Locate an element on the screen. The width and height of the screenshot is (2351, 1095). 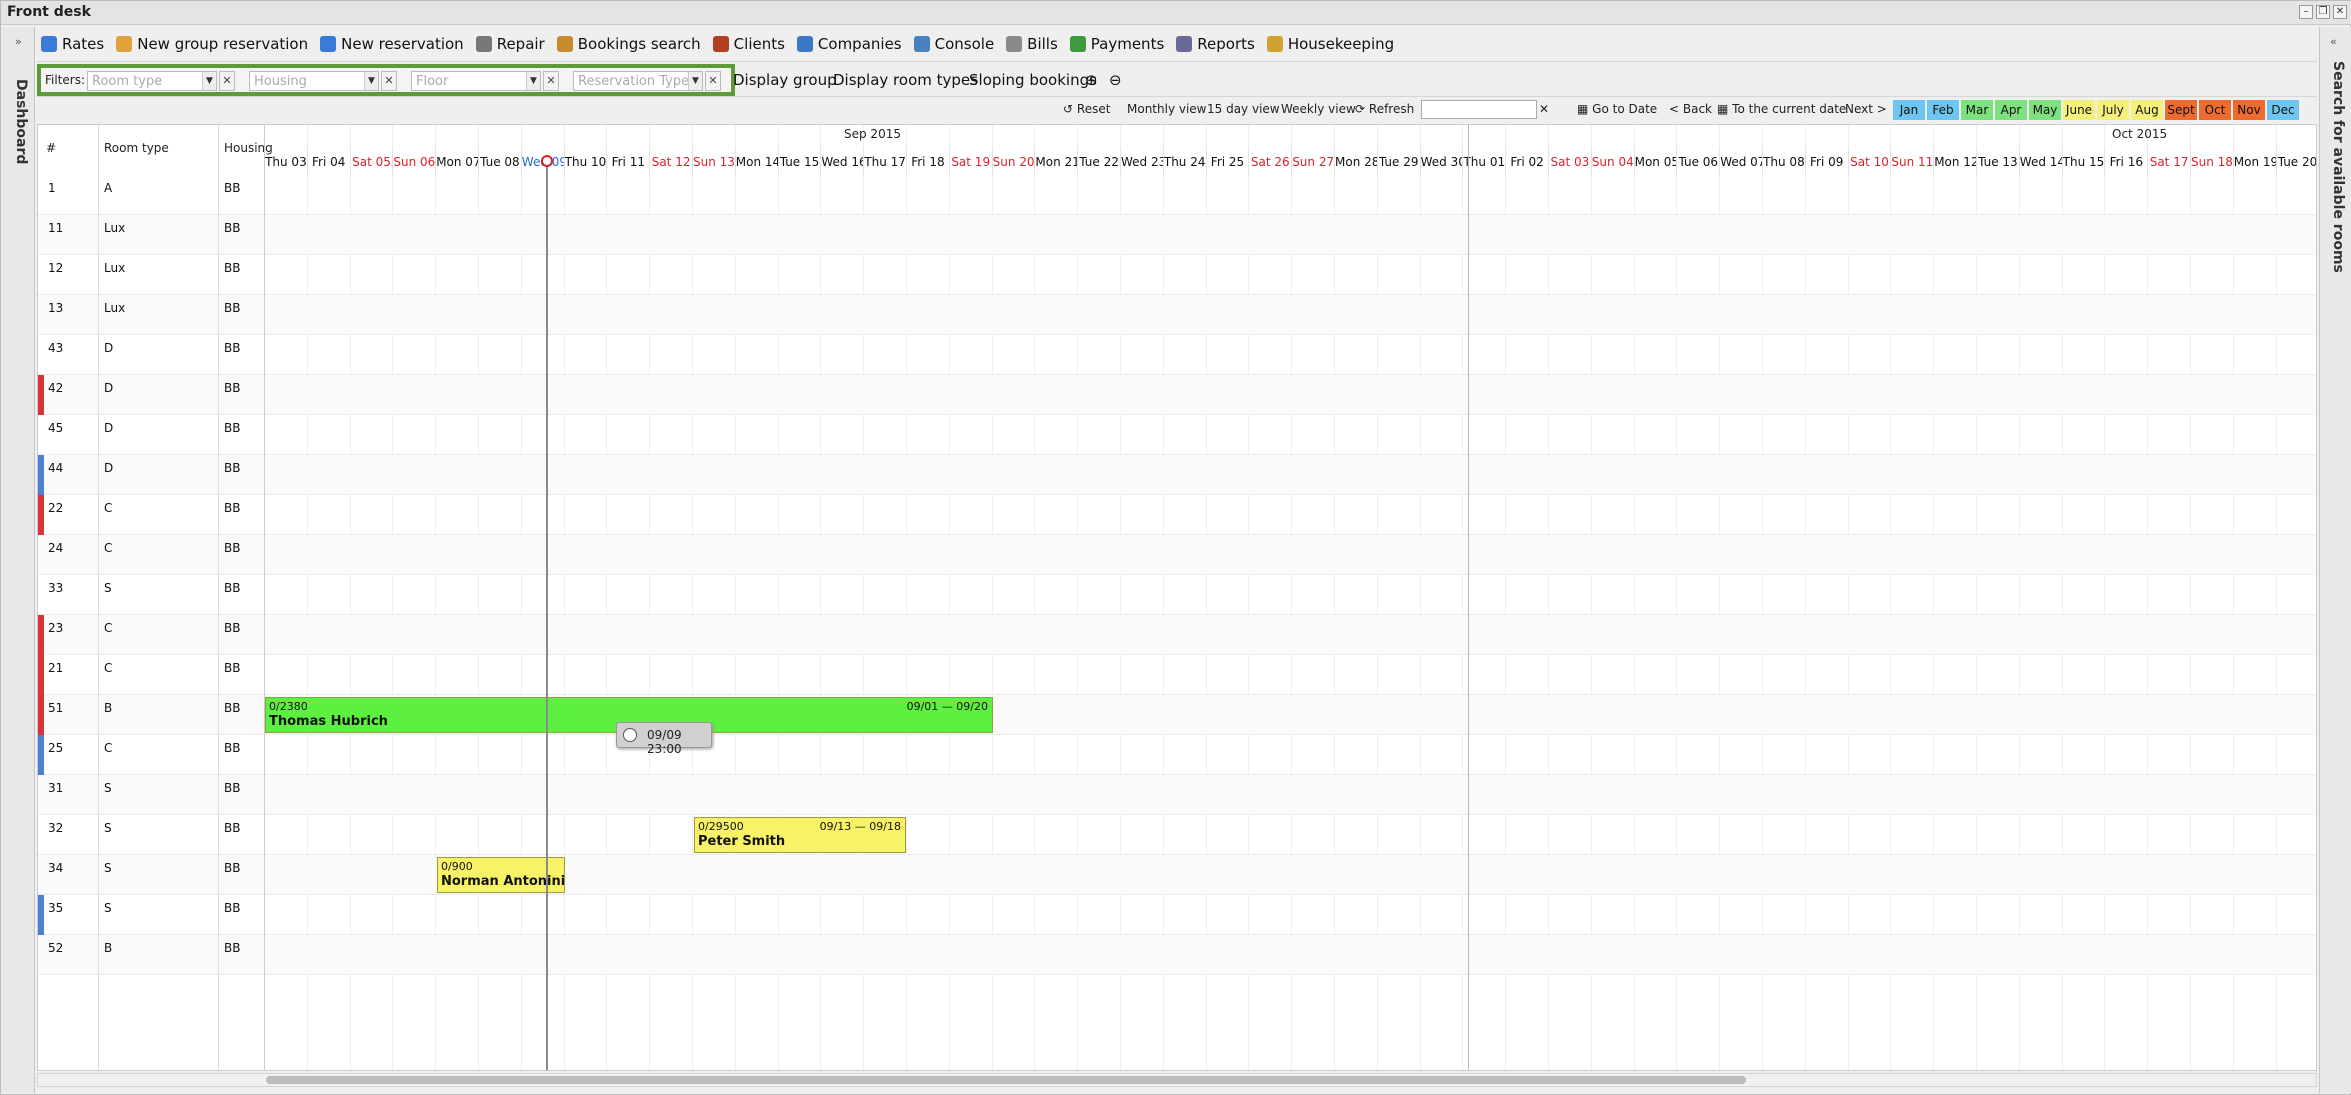
day-header: Thu 10 is located at coordinates (585, 162).